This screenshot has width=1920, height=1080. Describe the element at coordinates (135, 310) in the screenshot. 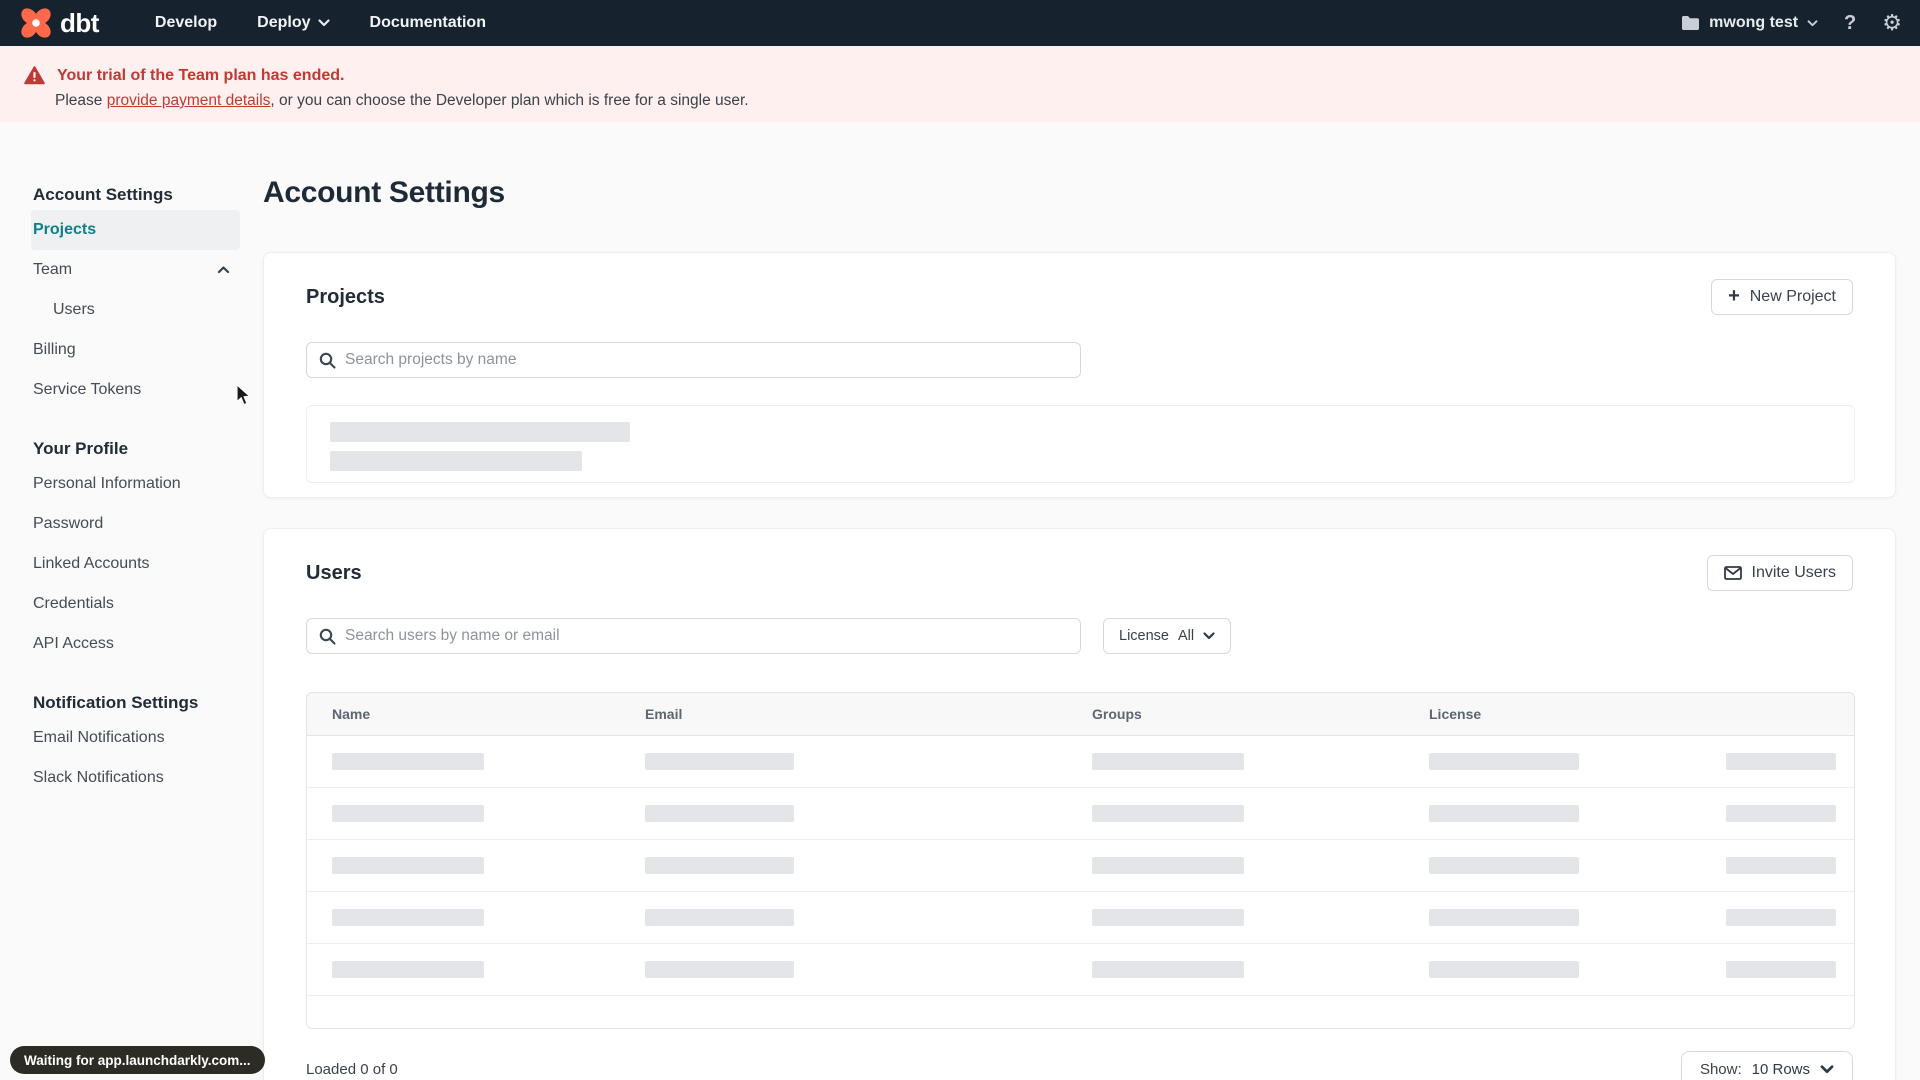

I see `sidebar-item-users: Users` at that location.